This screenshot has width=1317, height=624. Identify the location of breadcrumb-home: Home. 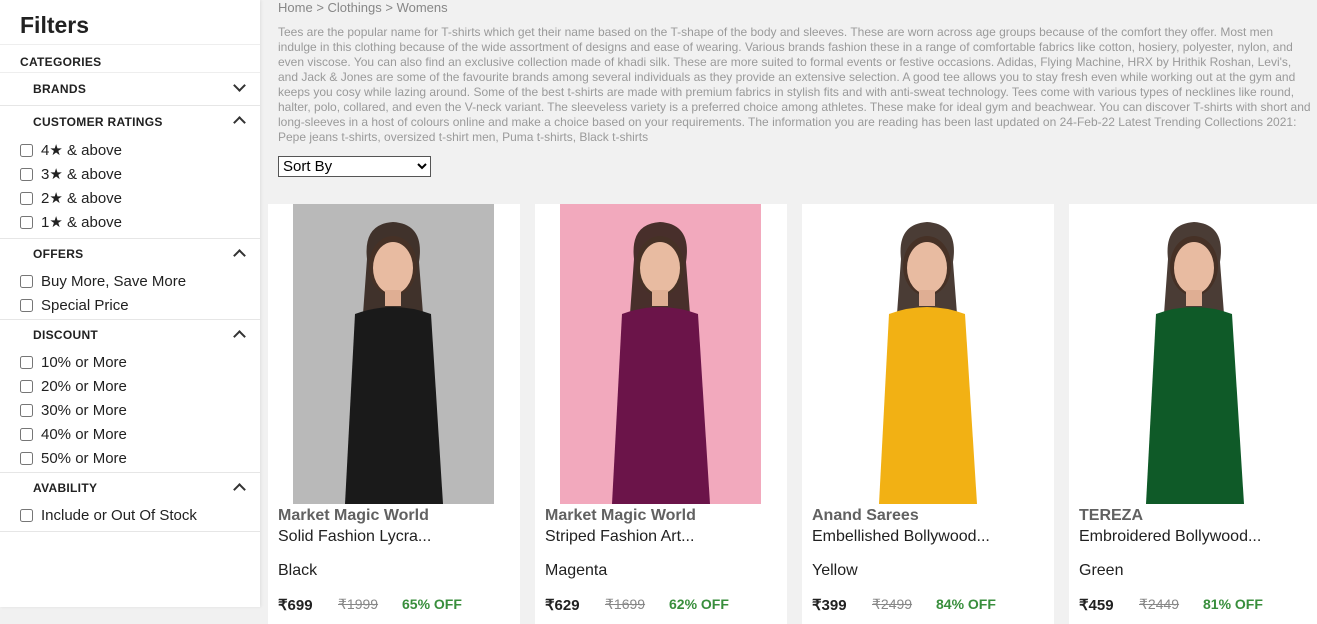
(295, 7).